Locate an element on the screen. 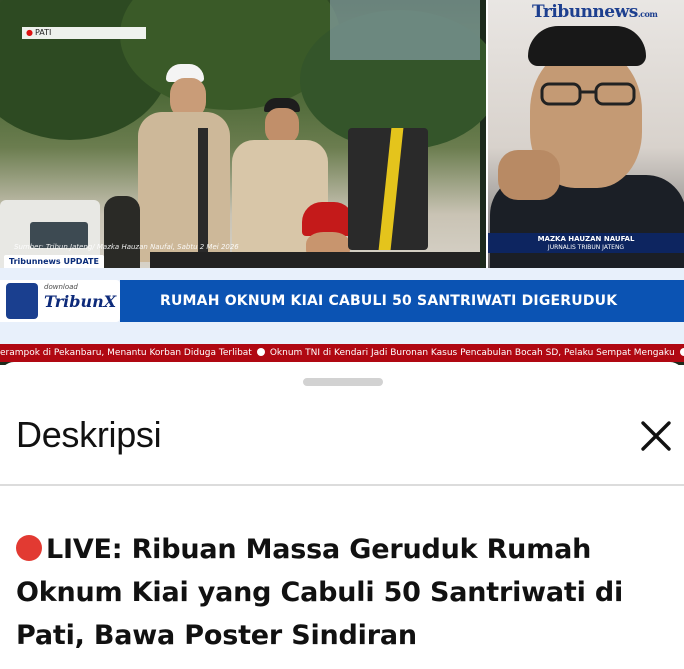 The height and width of the screenshot is (669, 684). tribunnews-logo: Tribunnews.com is located at coordinates (595, 12).